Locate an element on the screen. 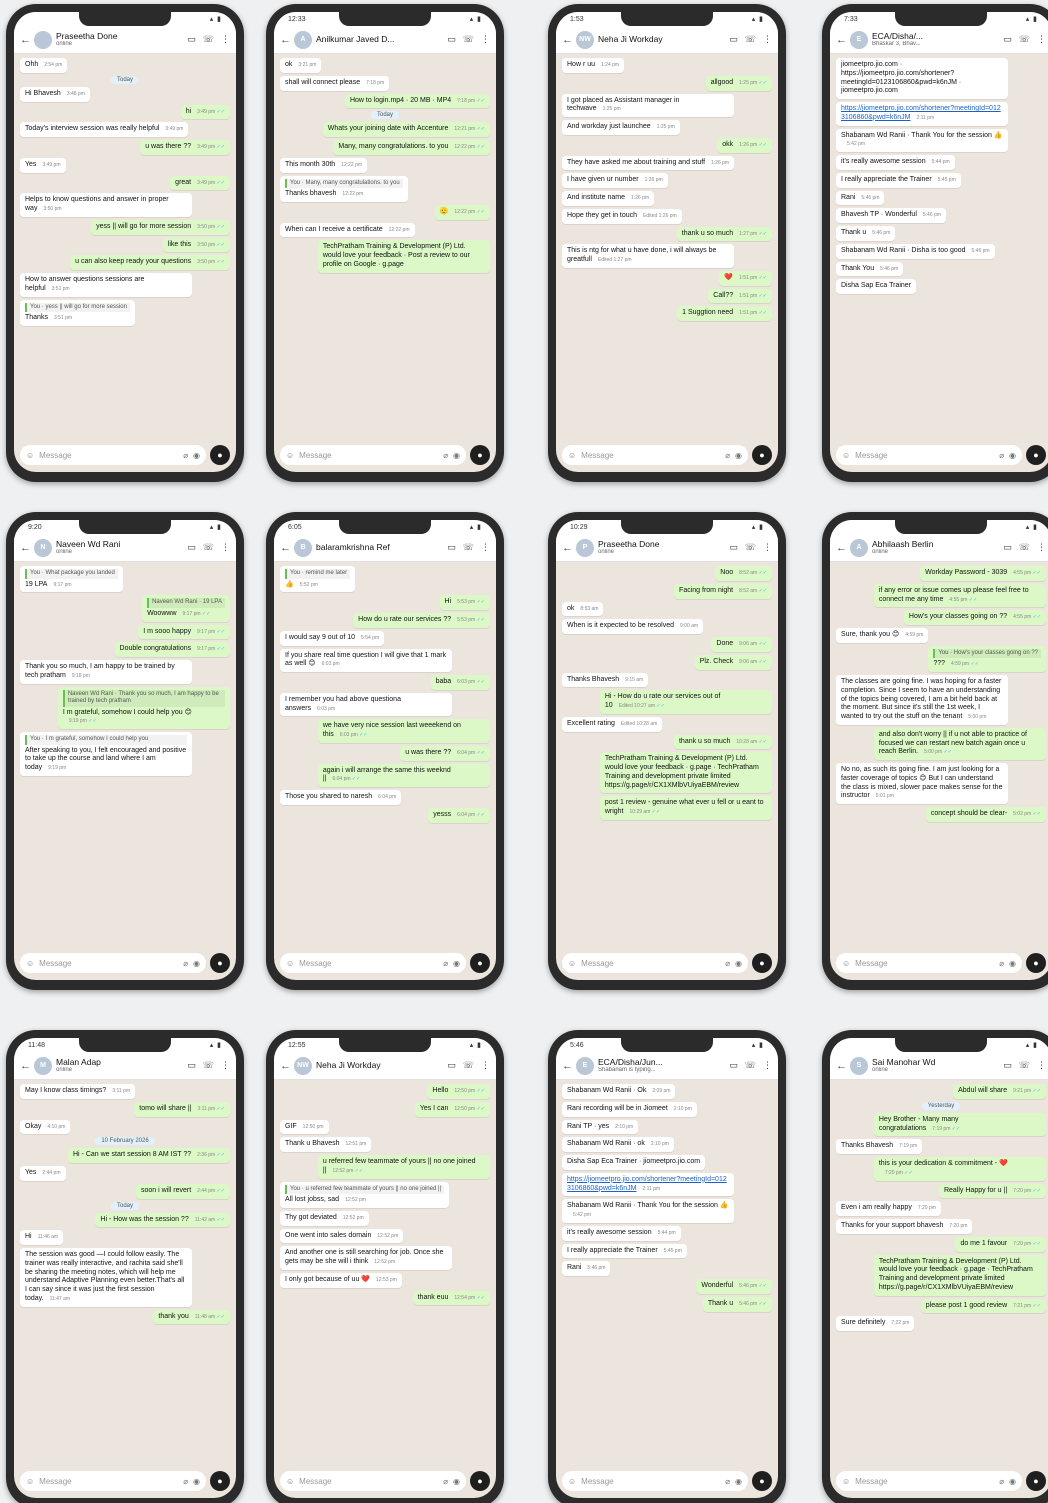  outgoing-message: Naveen Wd Rani · 19 LPA Woowww 9:17 pm is located at coordinates (186, 608).